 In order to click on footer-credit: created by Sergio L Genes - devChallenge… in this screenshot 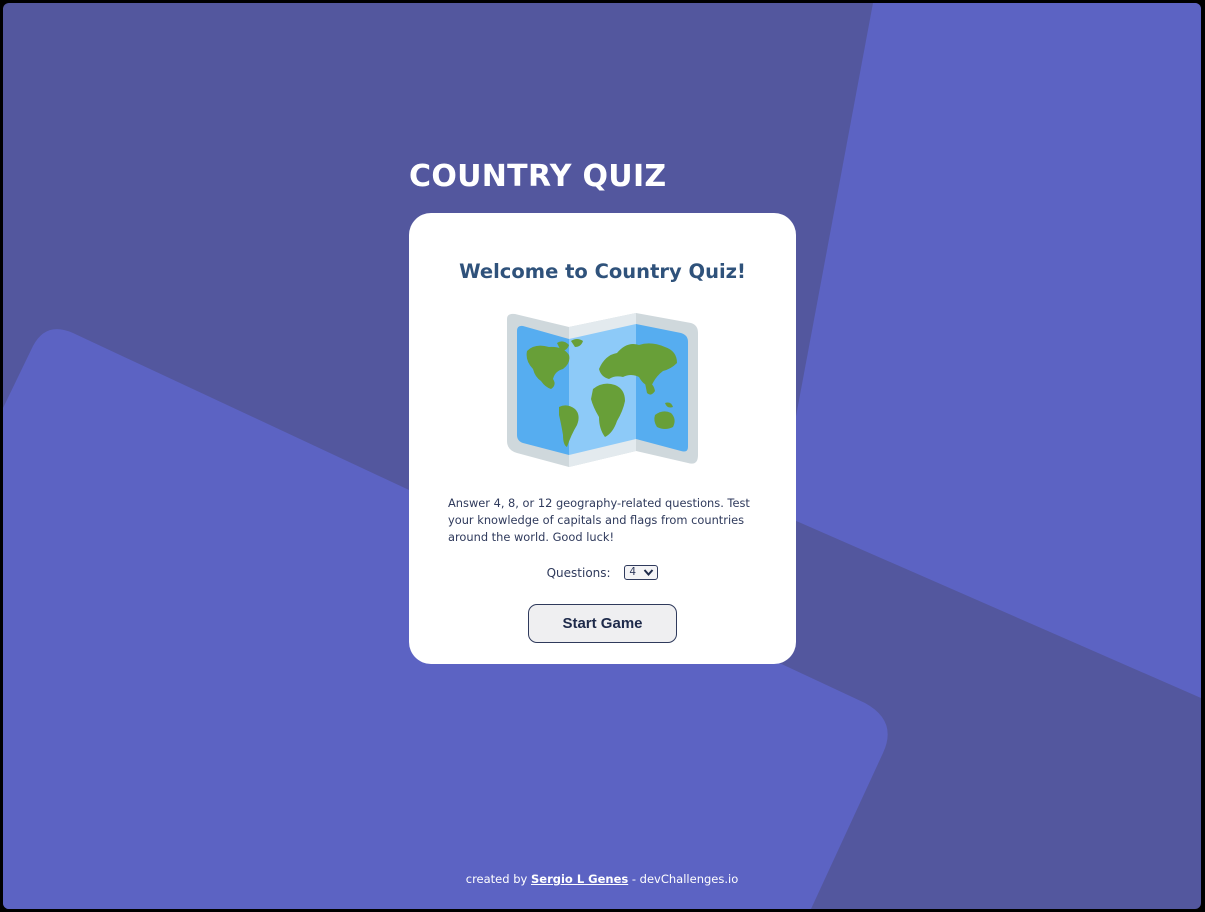, I will do `click(602, 879)`.